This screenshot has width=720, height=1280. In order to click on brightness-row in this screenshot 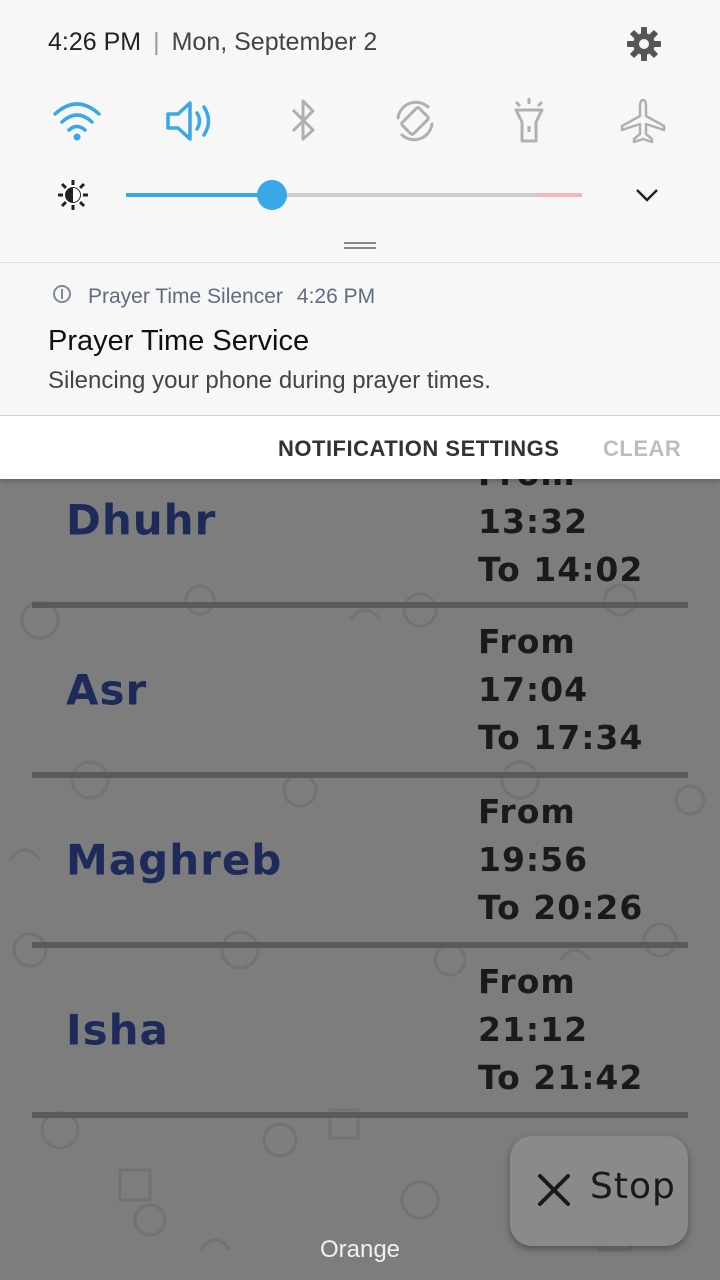, I will do `click(360, 195)`.